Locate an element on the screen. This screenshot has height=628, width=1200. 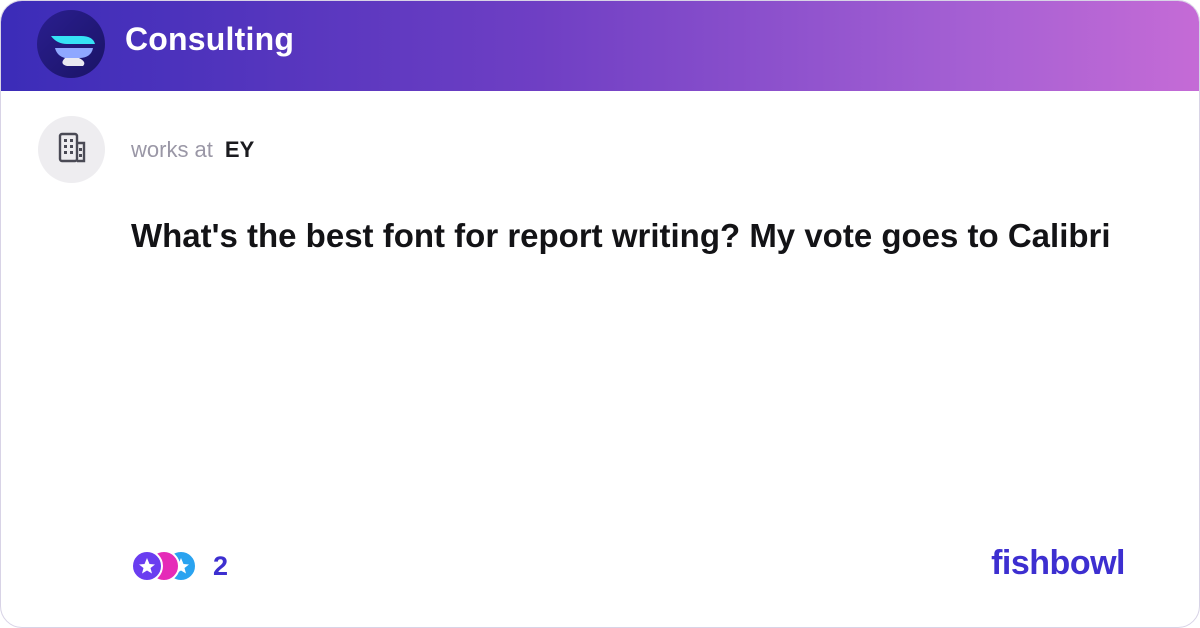
company-name: EY is located at coordinates (239, 149).